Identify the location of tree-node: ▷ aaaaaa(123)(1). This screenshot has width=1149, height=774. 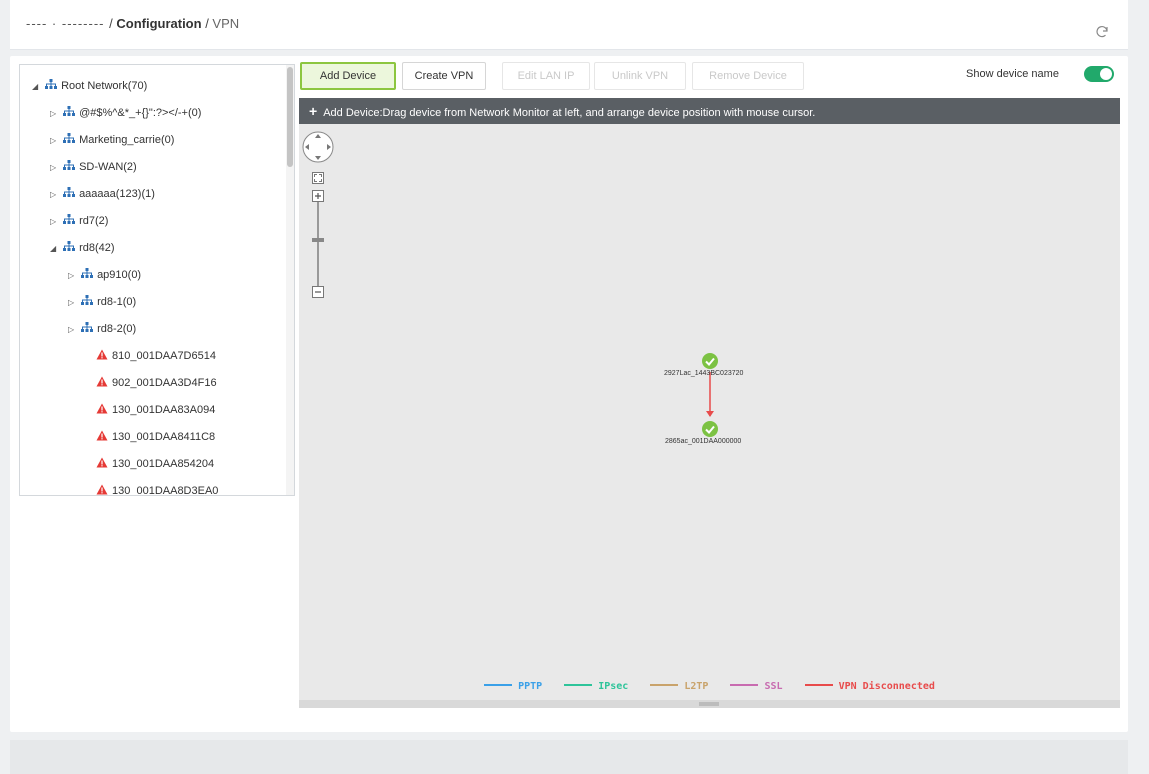
(102, 194).